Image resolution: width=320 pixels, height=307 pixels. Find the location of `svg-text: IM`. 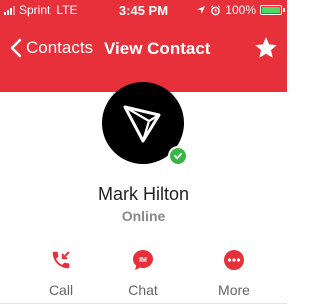

svg-text: IM is located at coordinates (143, 260).